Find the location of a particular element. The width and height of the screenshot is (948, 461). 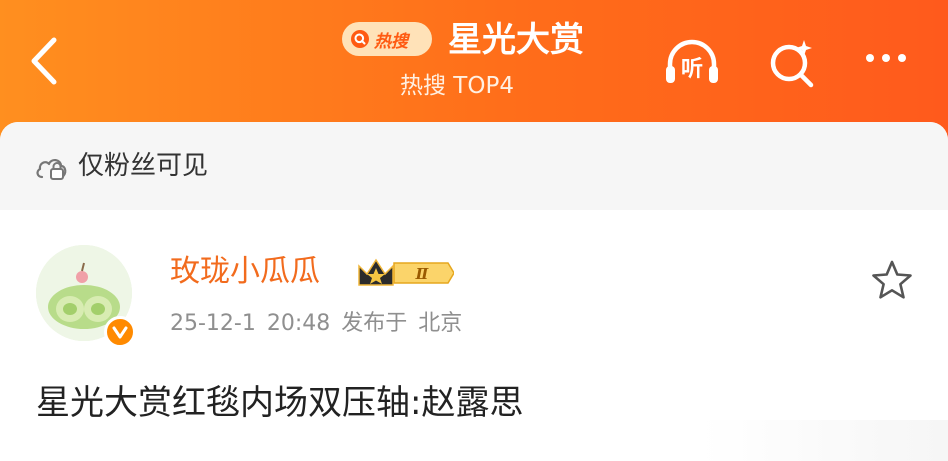

username: 玫珑小瓜瓜 is located at coordinates (245, 272).